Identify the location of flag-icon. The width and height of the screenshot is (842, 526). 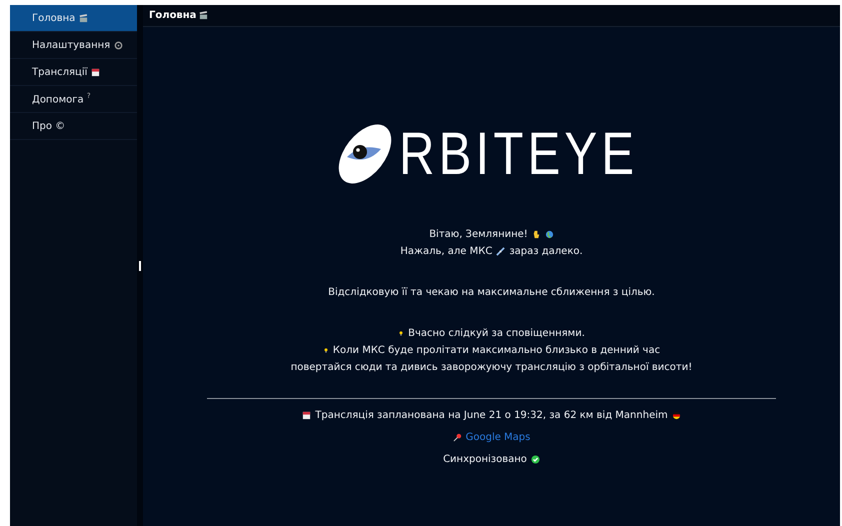
(676, 415).